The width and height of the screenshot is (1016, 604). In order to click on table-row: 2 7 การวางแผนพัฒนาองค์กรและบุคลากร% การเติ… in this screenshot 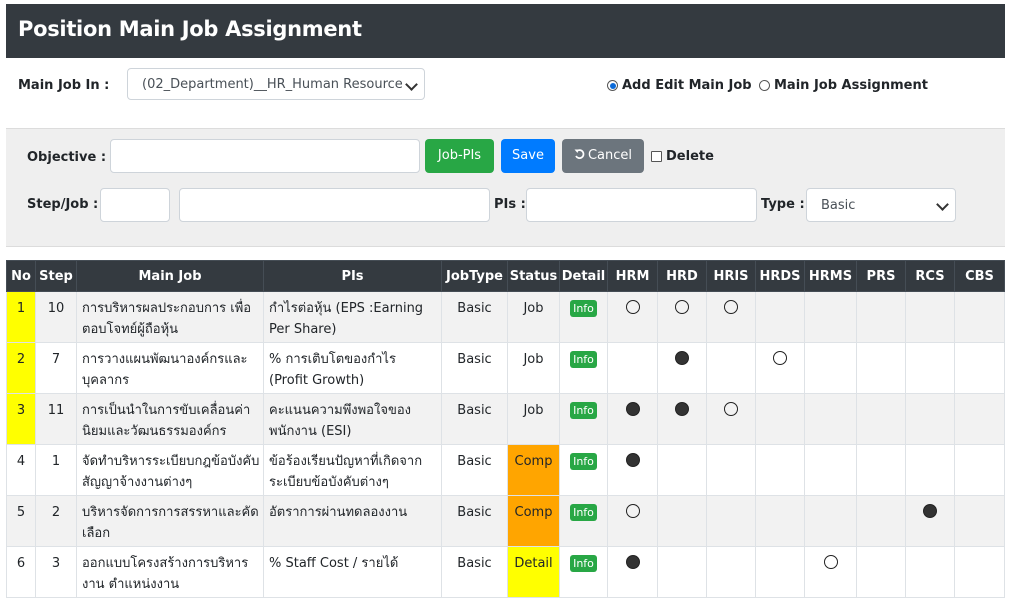, I will do `click(505, 368)`.